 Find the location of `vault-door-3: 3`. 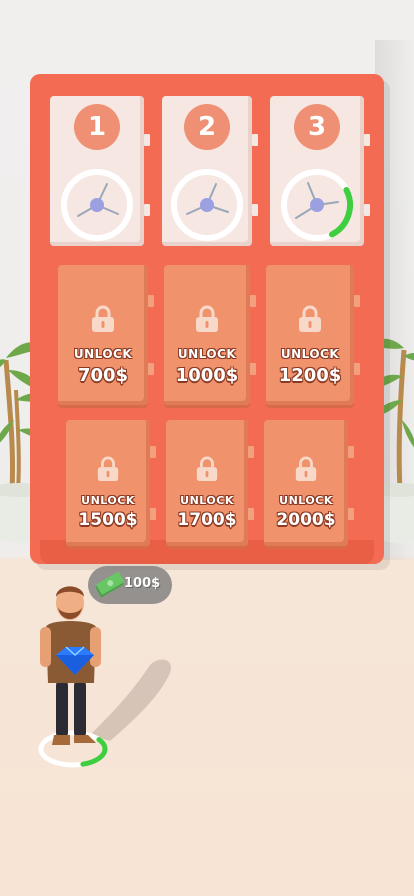

vault-door-3: 3 is located at coordinates (320, 171).